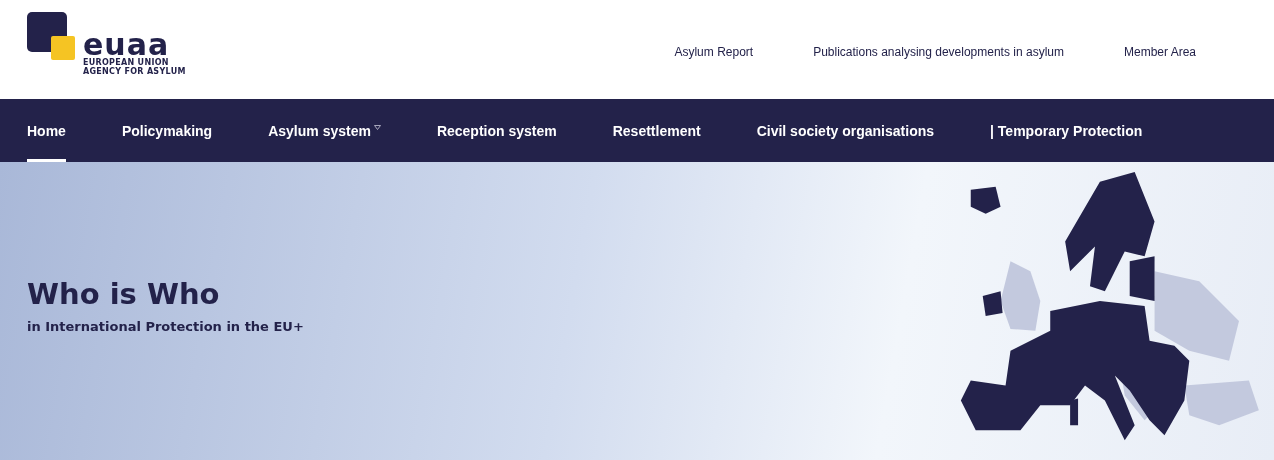  Describe the element at coordinates (1066, 130) in the screenshot. I see `nav-tab: | Temporary Protection` at that location.